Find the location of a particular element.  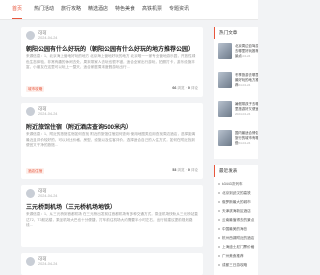

nav-hot-events: 热门活动 is located at coordinates (44, 9).